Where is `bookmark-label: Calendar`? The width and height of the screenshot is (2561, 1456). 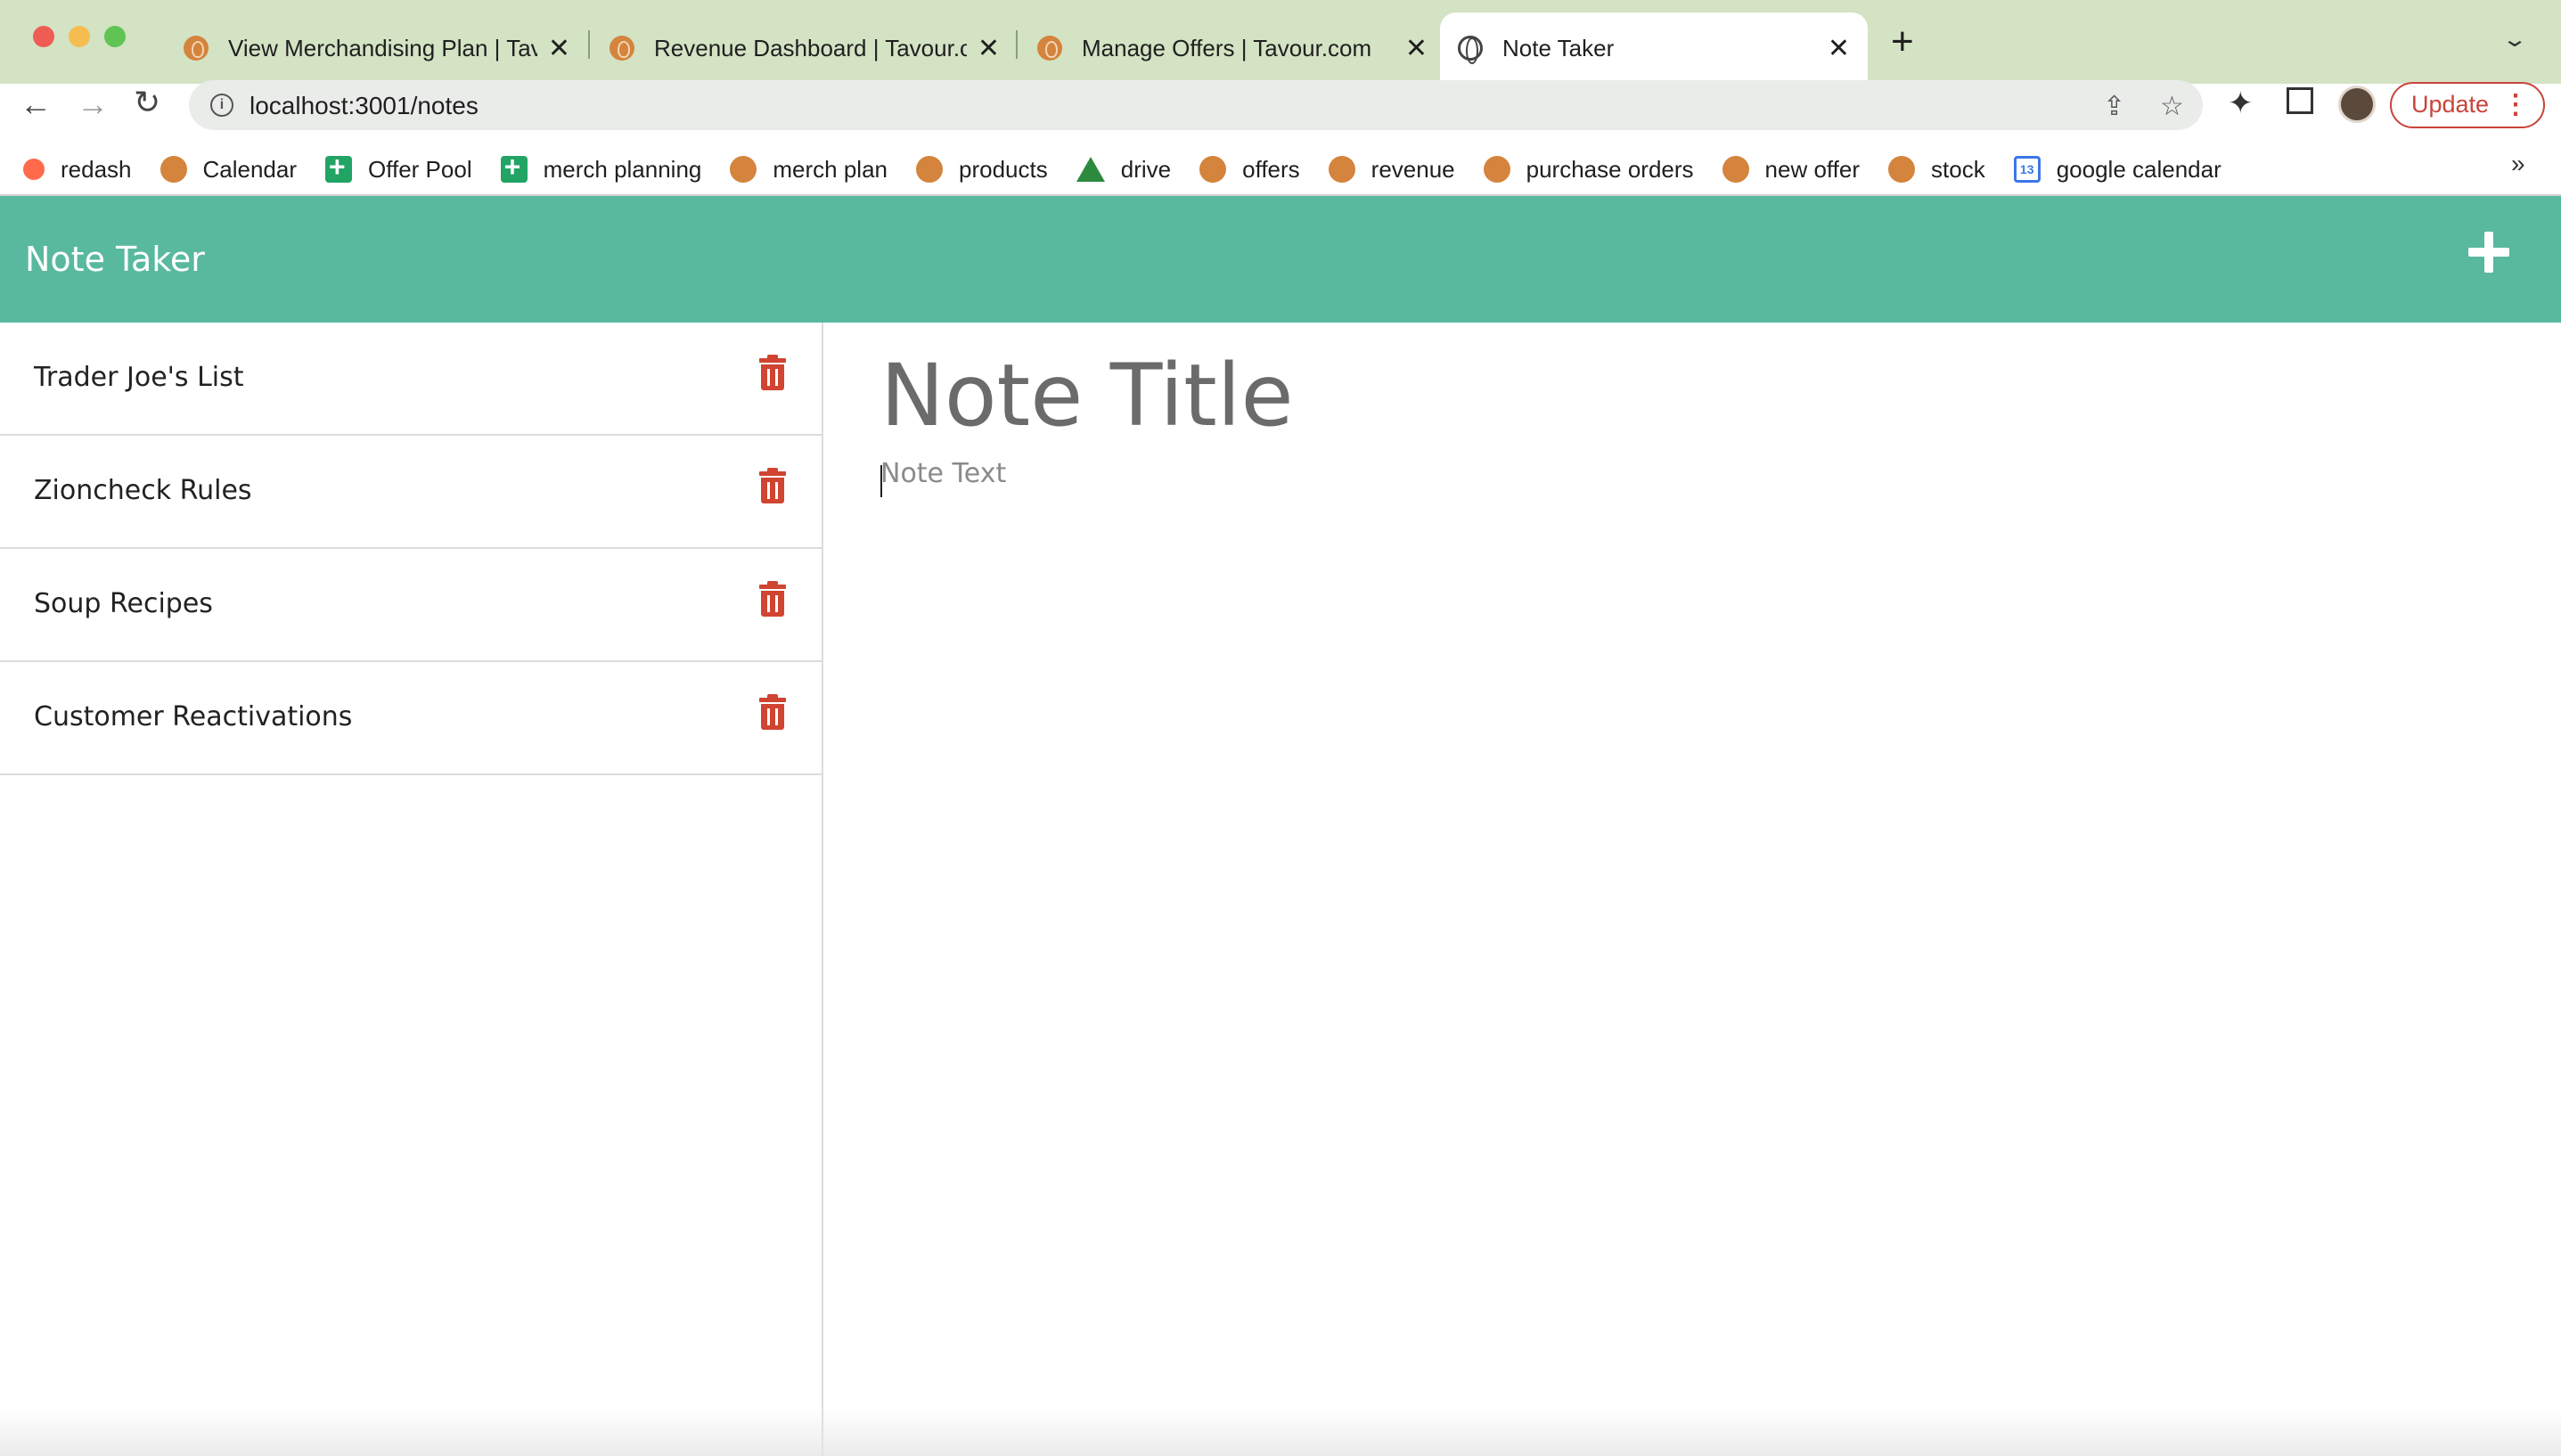
bookmark-label: Calendar is located at coordinates (250, 169).